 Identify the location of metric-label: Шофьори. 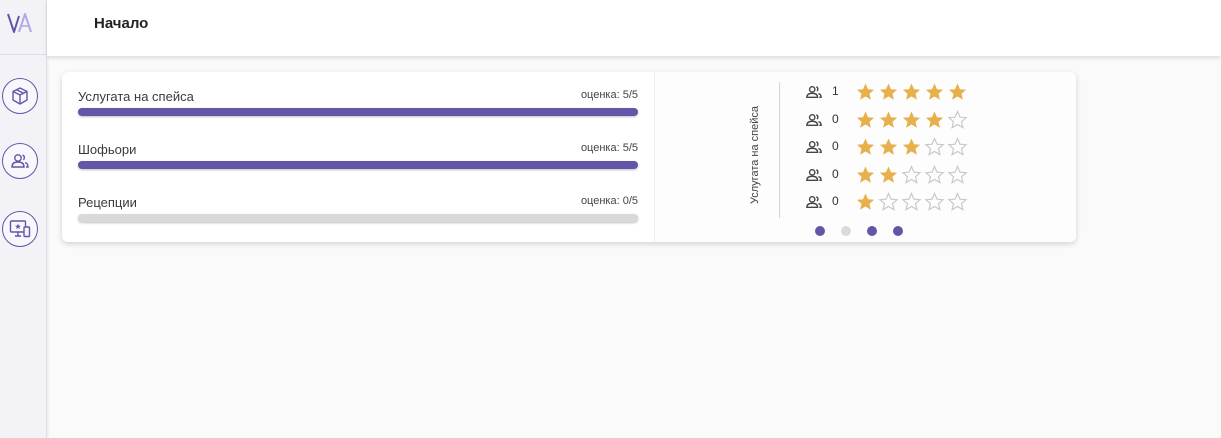
(107, 149).